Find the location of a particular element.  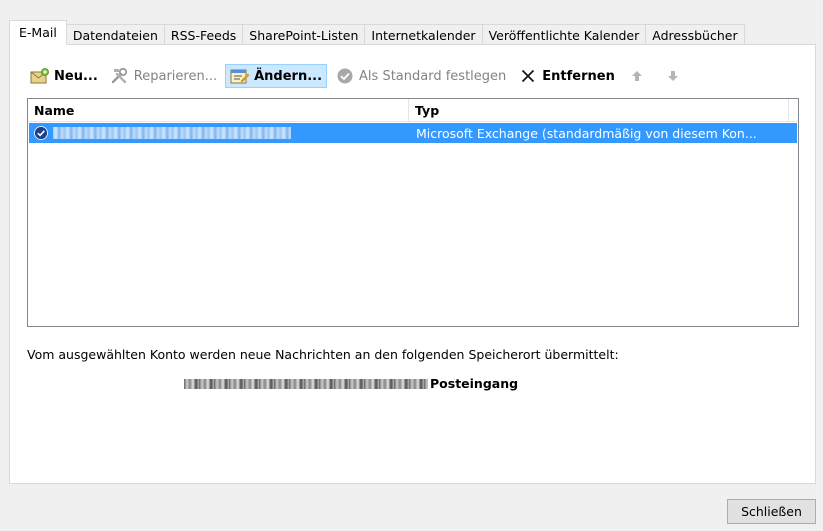

repair-tools-icon is located at coordinates (120, 76).